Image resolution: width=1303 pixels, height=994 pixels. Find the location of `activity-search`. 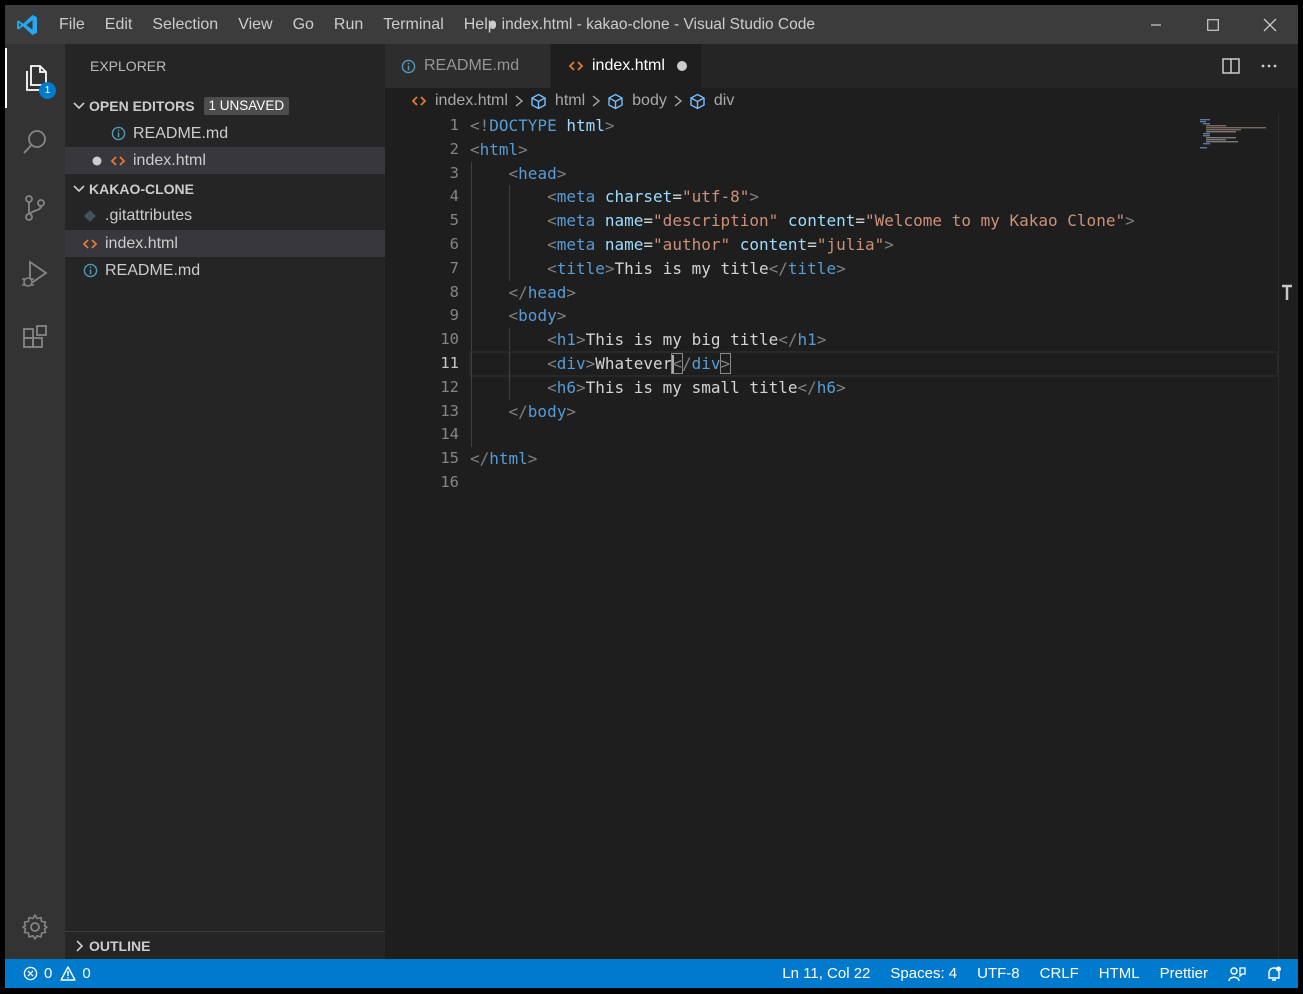

activity-search is located at coordinates (35, 142).